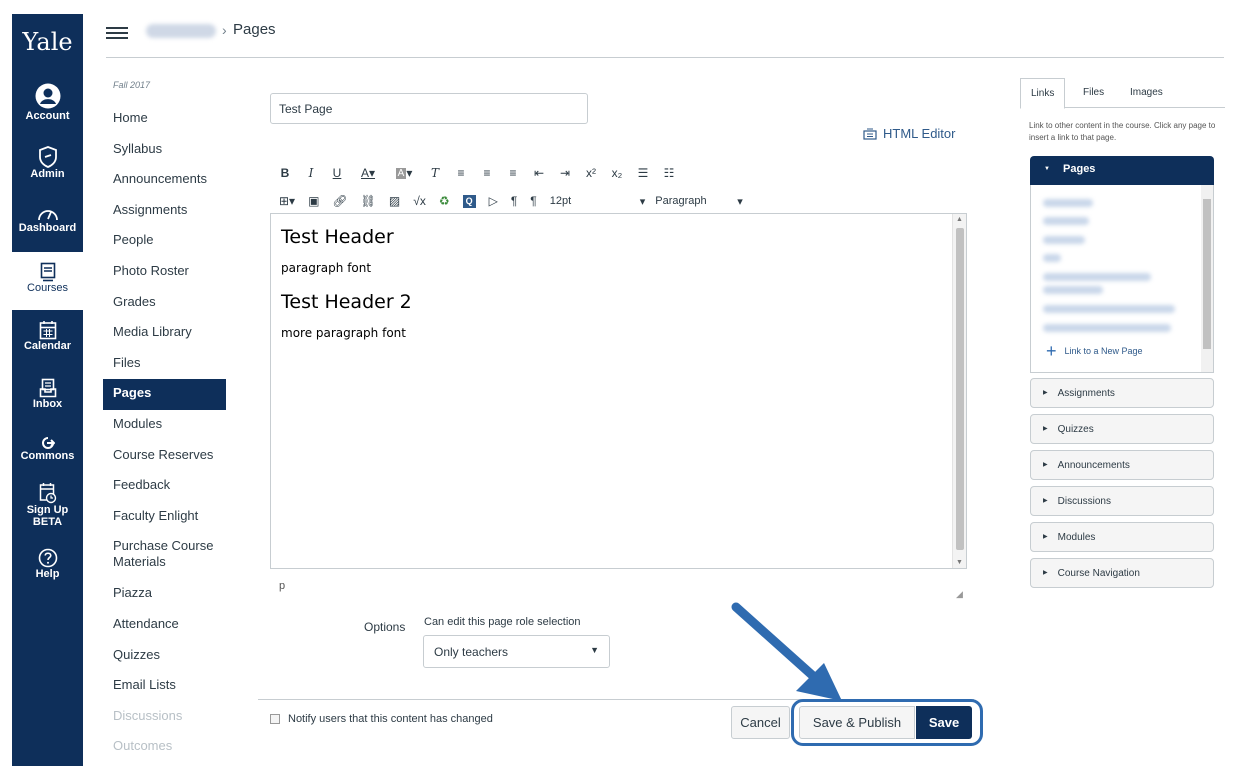 The width and height of the screenshot is (1240, 766). I want to click on equation-icon: √x, so click(419, 201).